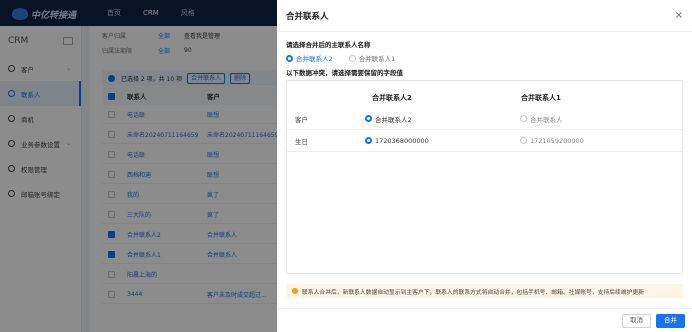  I want to click on warning-icon, so click(295, 291).